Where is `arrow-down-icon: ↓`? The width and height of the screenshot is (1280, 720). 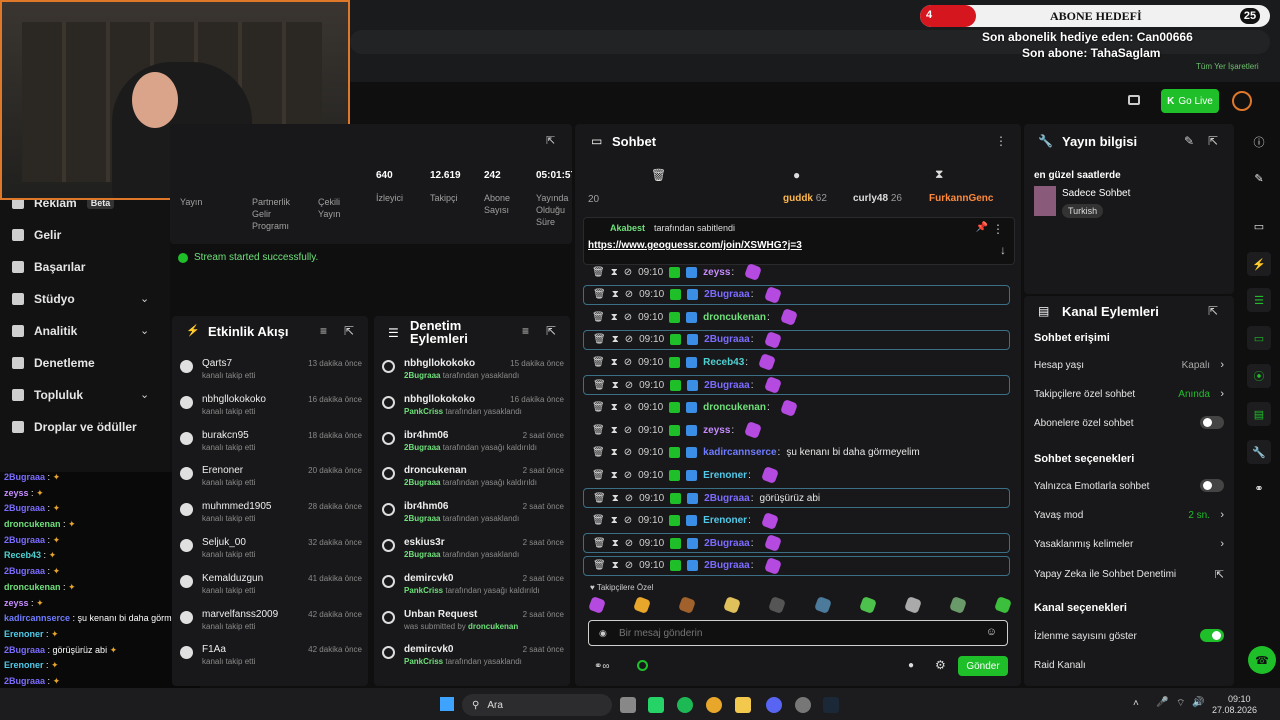 arrow-down-icon: ↓ is located at coordinates (1003, 250).